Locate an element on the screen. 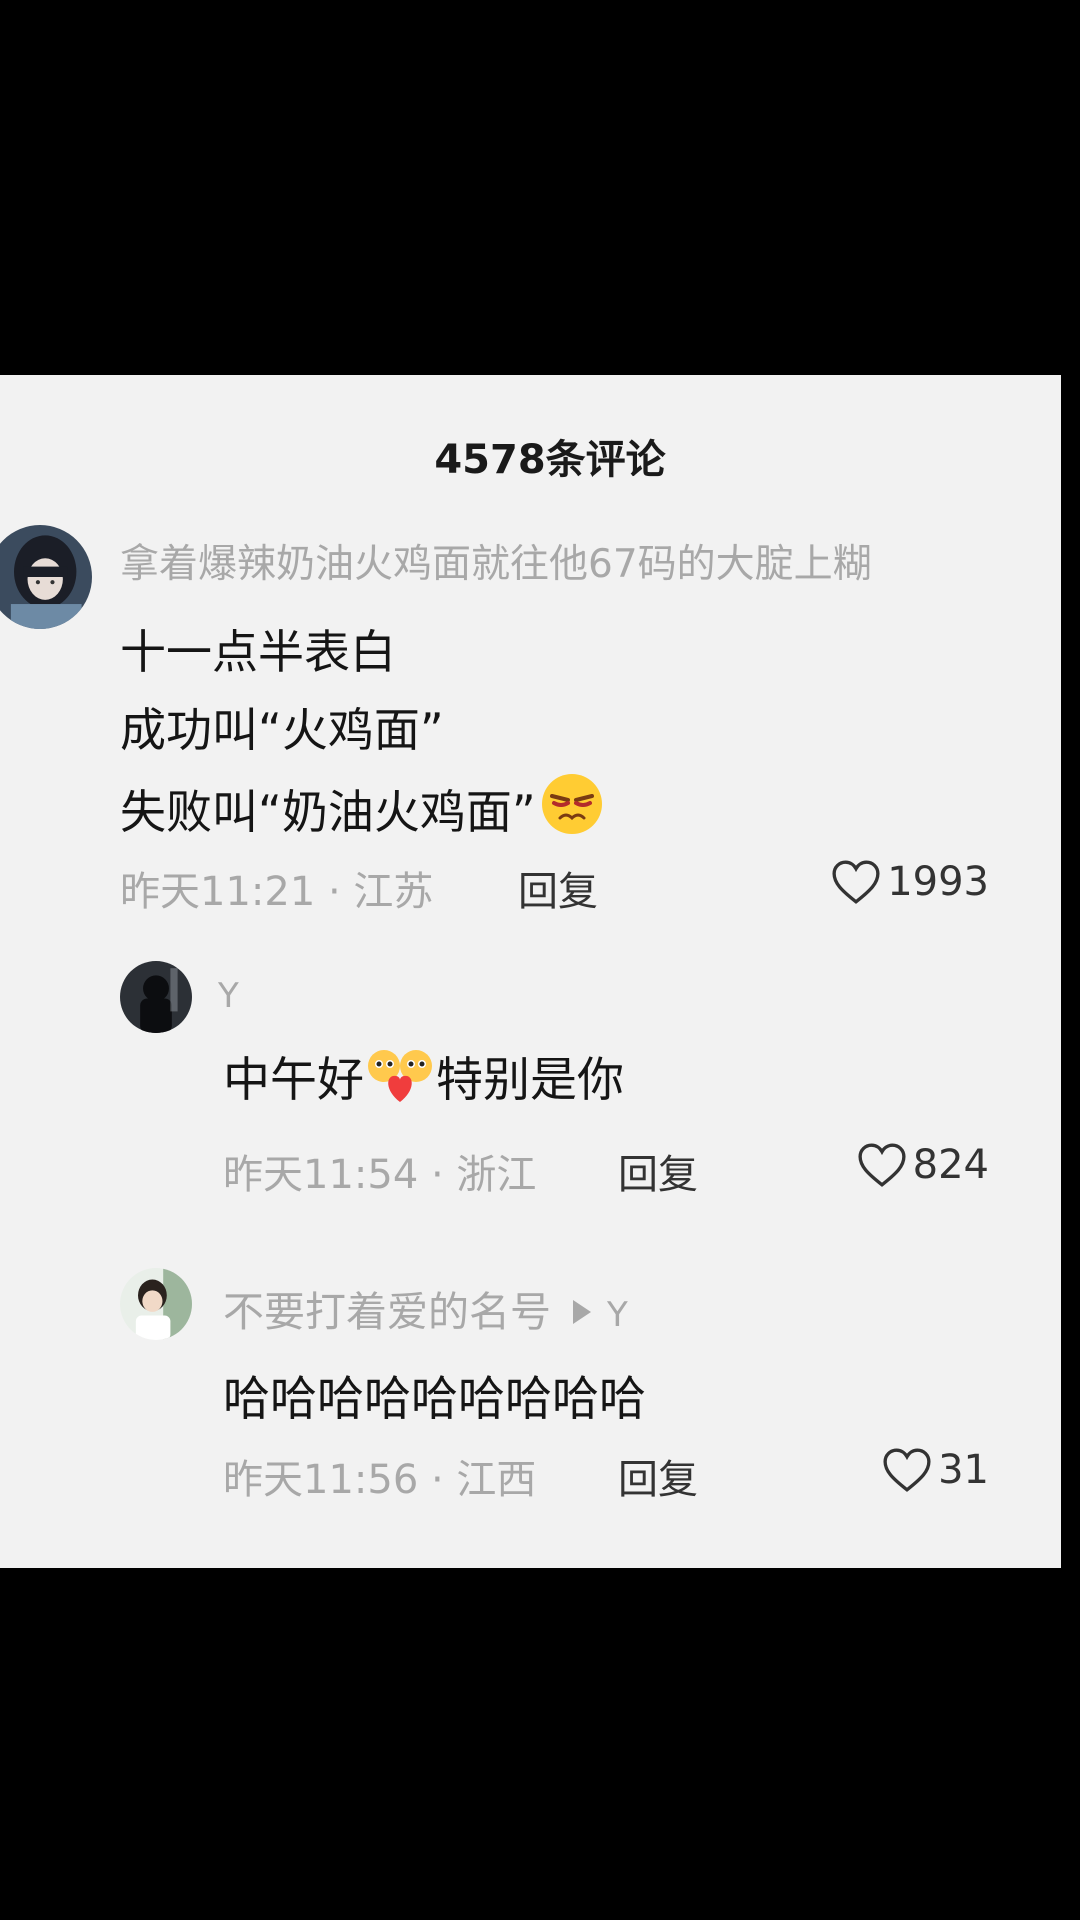 The image size is (1080, 1920). like-count: 31 is located at coordinates (963, 1470).